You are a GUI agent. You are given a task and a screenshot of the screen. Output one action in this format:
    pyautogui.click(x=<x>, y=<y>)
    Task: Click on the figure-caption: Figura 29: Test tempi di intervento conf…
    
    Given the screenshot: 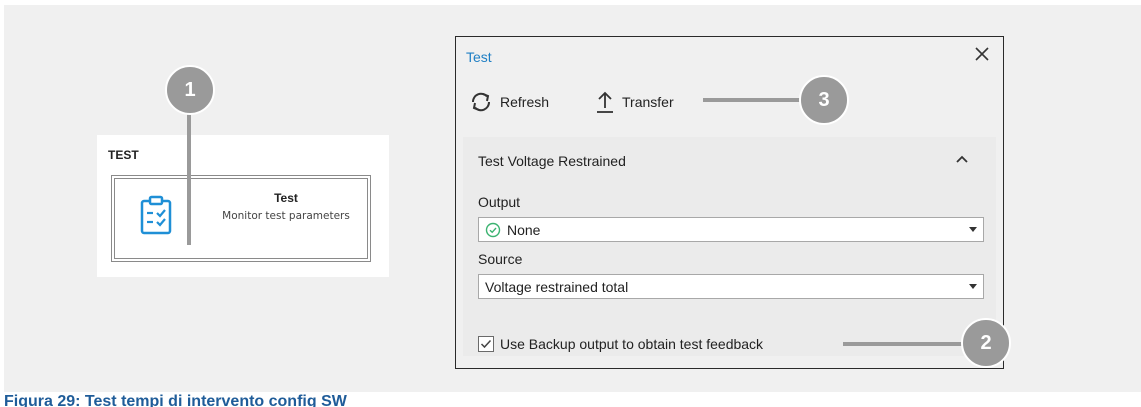 What is the action you would take?
    pyautogui.click(x=175, y=400)
    